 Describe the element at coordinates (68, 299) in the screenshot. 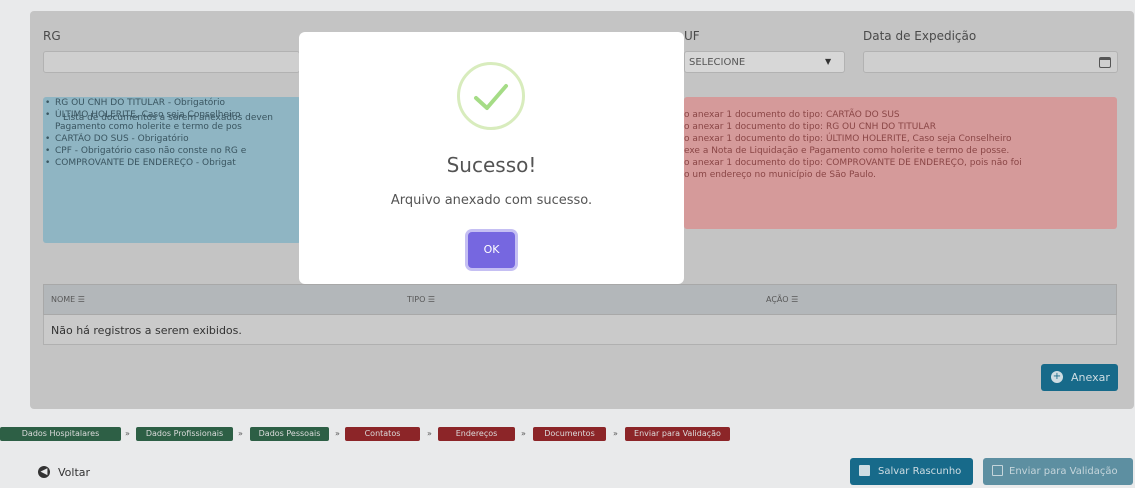

I see `column-header-nome: NOME ☰` at that location.